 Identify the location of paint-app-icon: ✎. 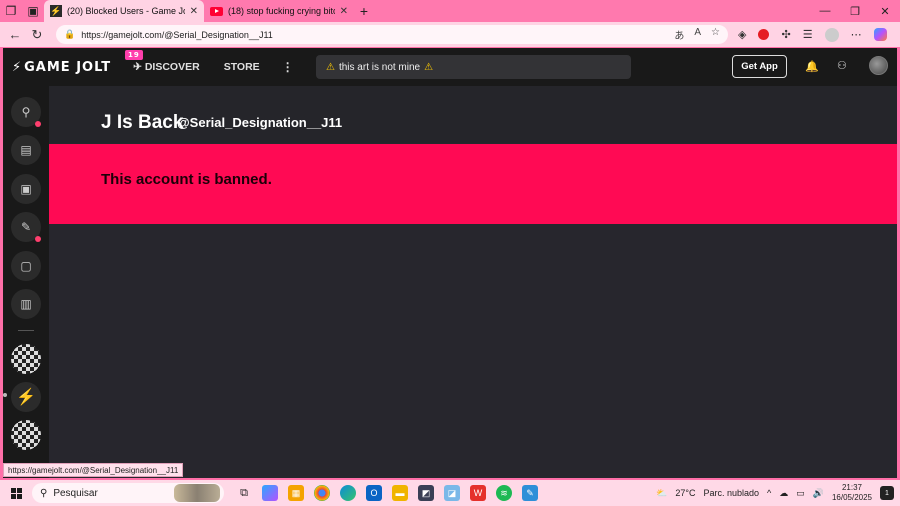
(530, 493).